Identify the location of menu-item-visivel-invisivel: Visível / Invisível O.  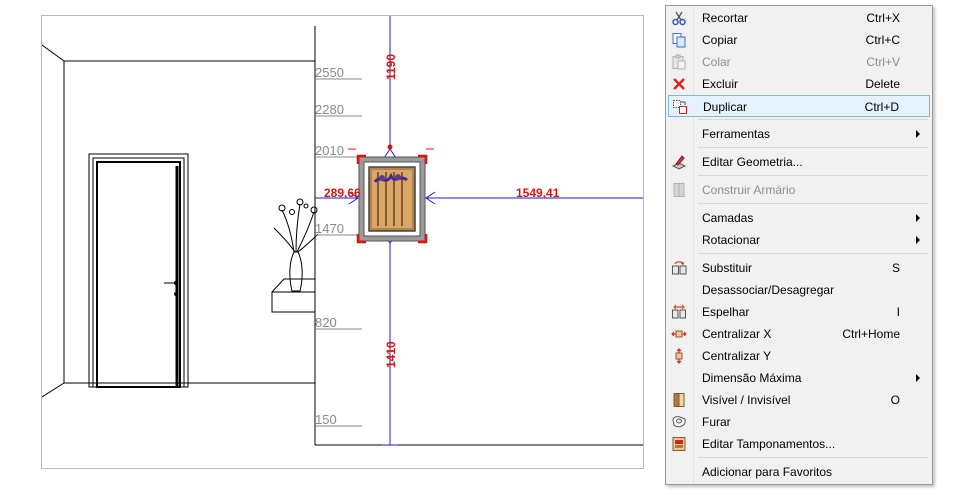
(799, 400).